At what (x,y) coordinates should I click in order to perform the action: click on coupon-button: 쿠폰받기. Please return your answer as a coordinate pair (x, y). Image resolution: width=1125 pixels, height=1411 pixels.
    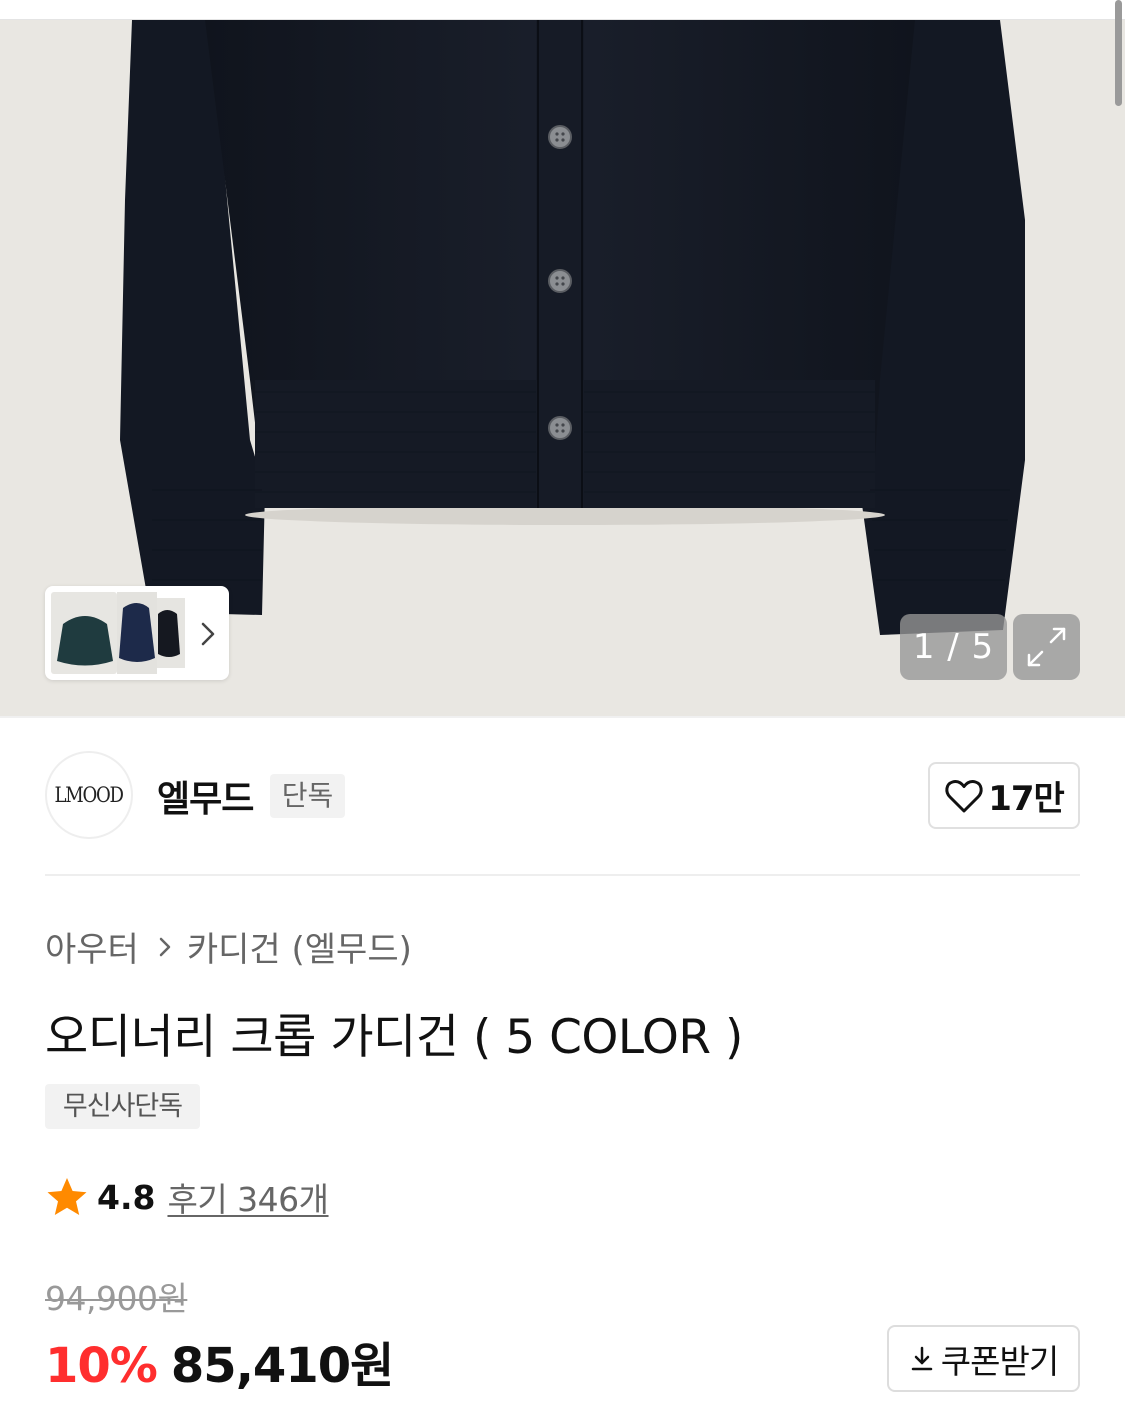
    Looking at the image, I should click on (983, 1358).